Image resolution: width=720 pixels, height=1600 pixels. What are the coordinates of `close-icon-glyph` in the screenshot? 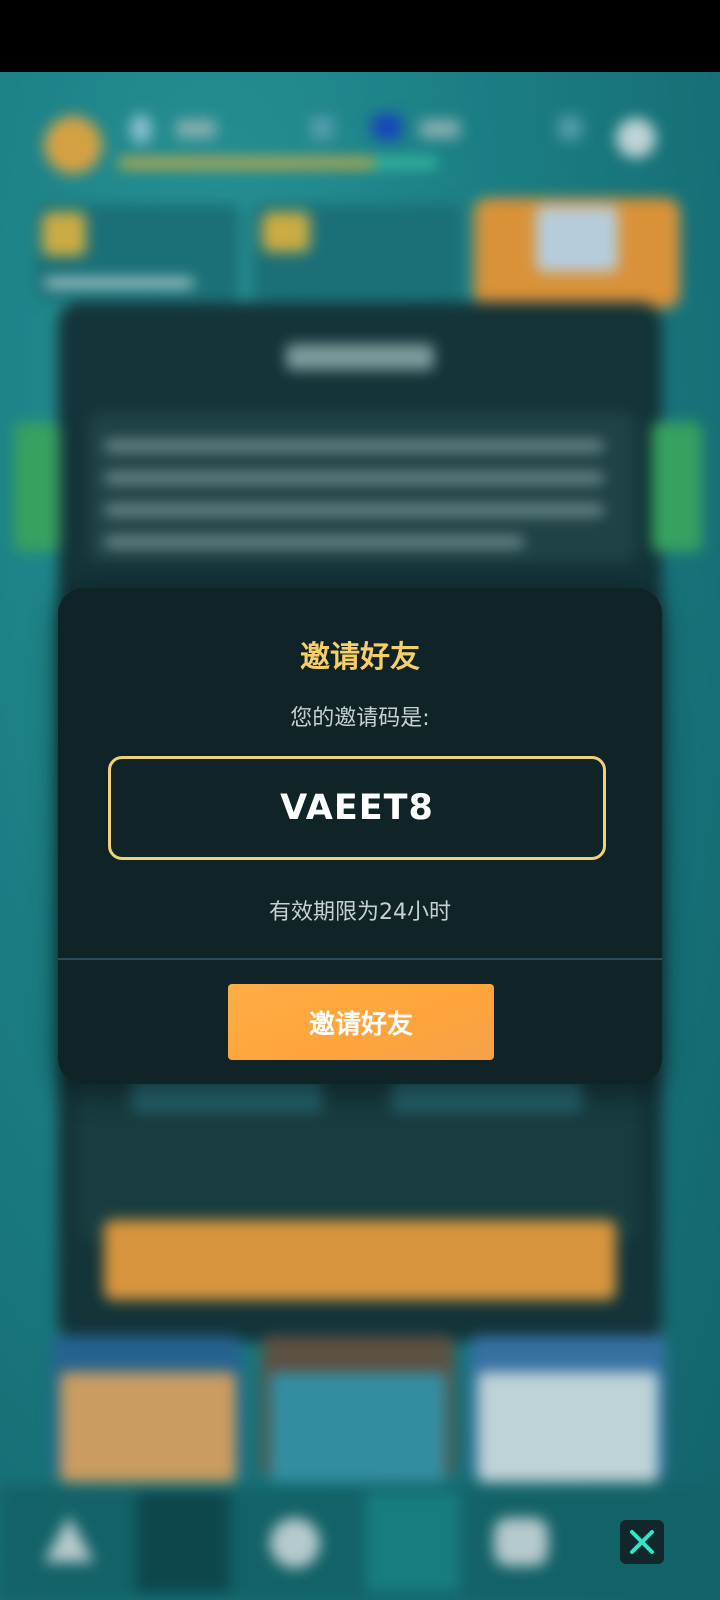 It's located at (642, 1542).